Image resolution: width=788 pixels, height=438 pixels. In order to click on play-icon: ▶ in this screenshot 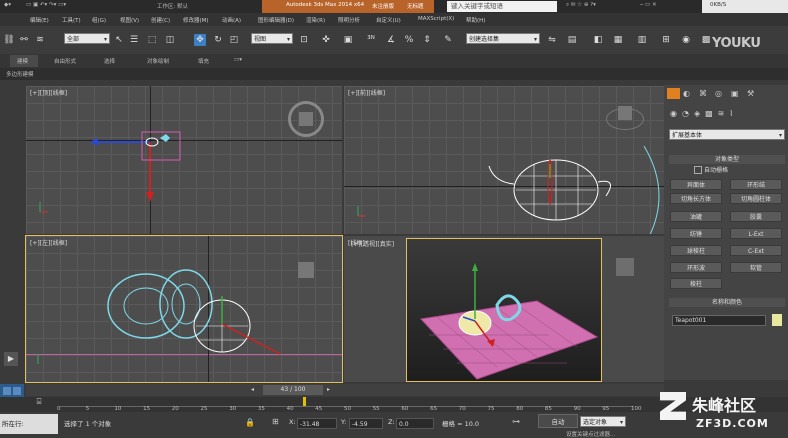, I will do `click(11, 359)`.